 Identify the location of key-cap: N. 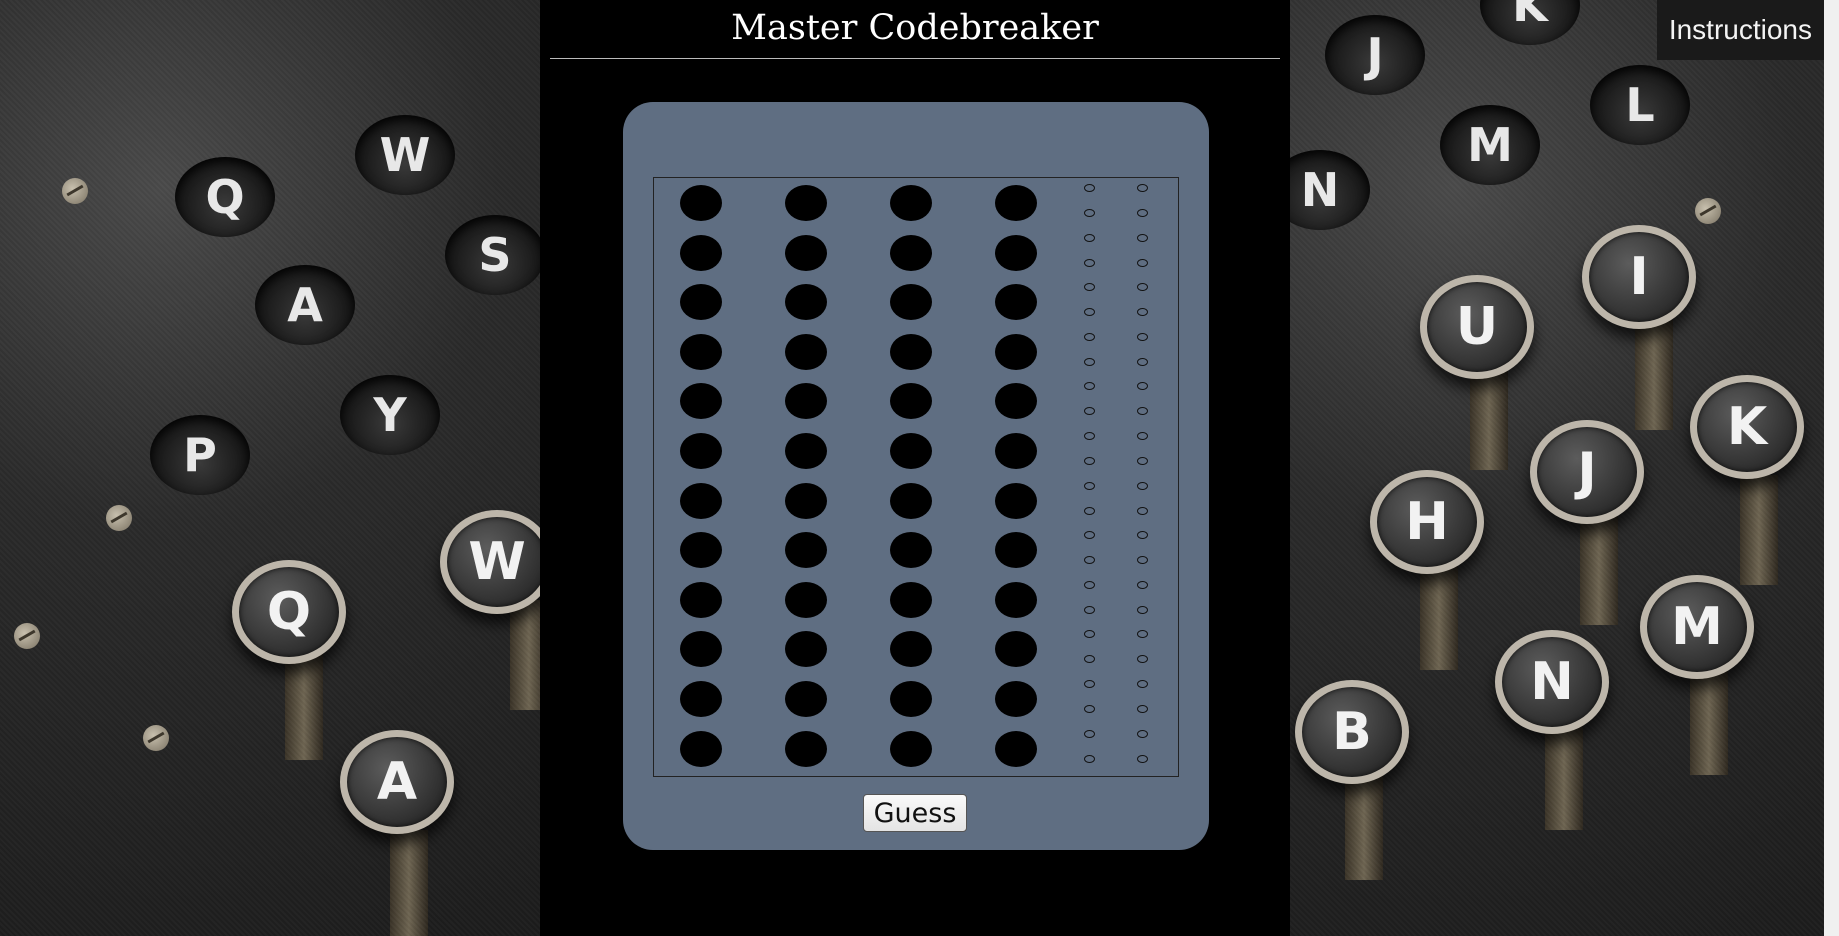
(1552, 682).